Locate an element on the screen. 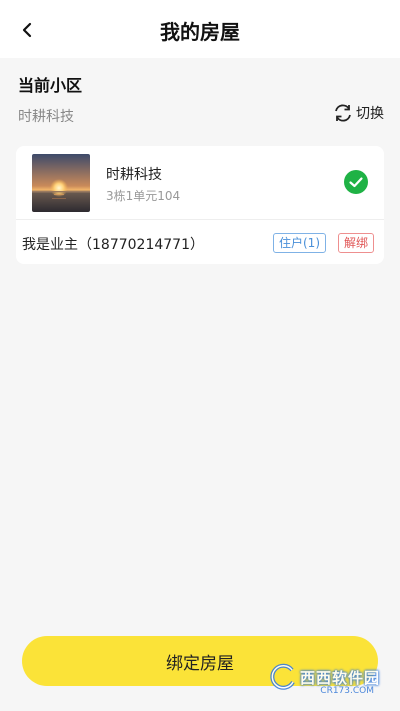  switch-community-button: 切换 is located at coordinates (358, 113).